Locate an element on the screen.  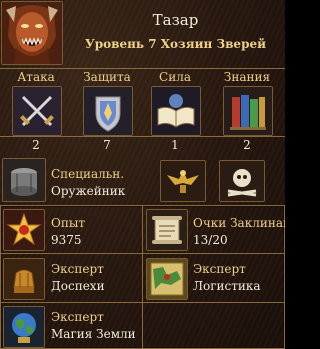
experience-label: Опыт is located at coordinates (68, 223).